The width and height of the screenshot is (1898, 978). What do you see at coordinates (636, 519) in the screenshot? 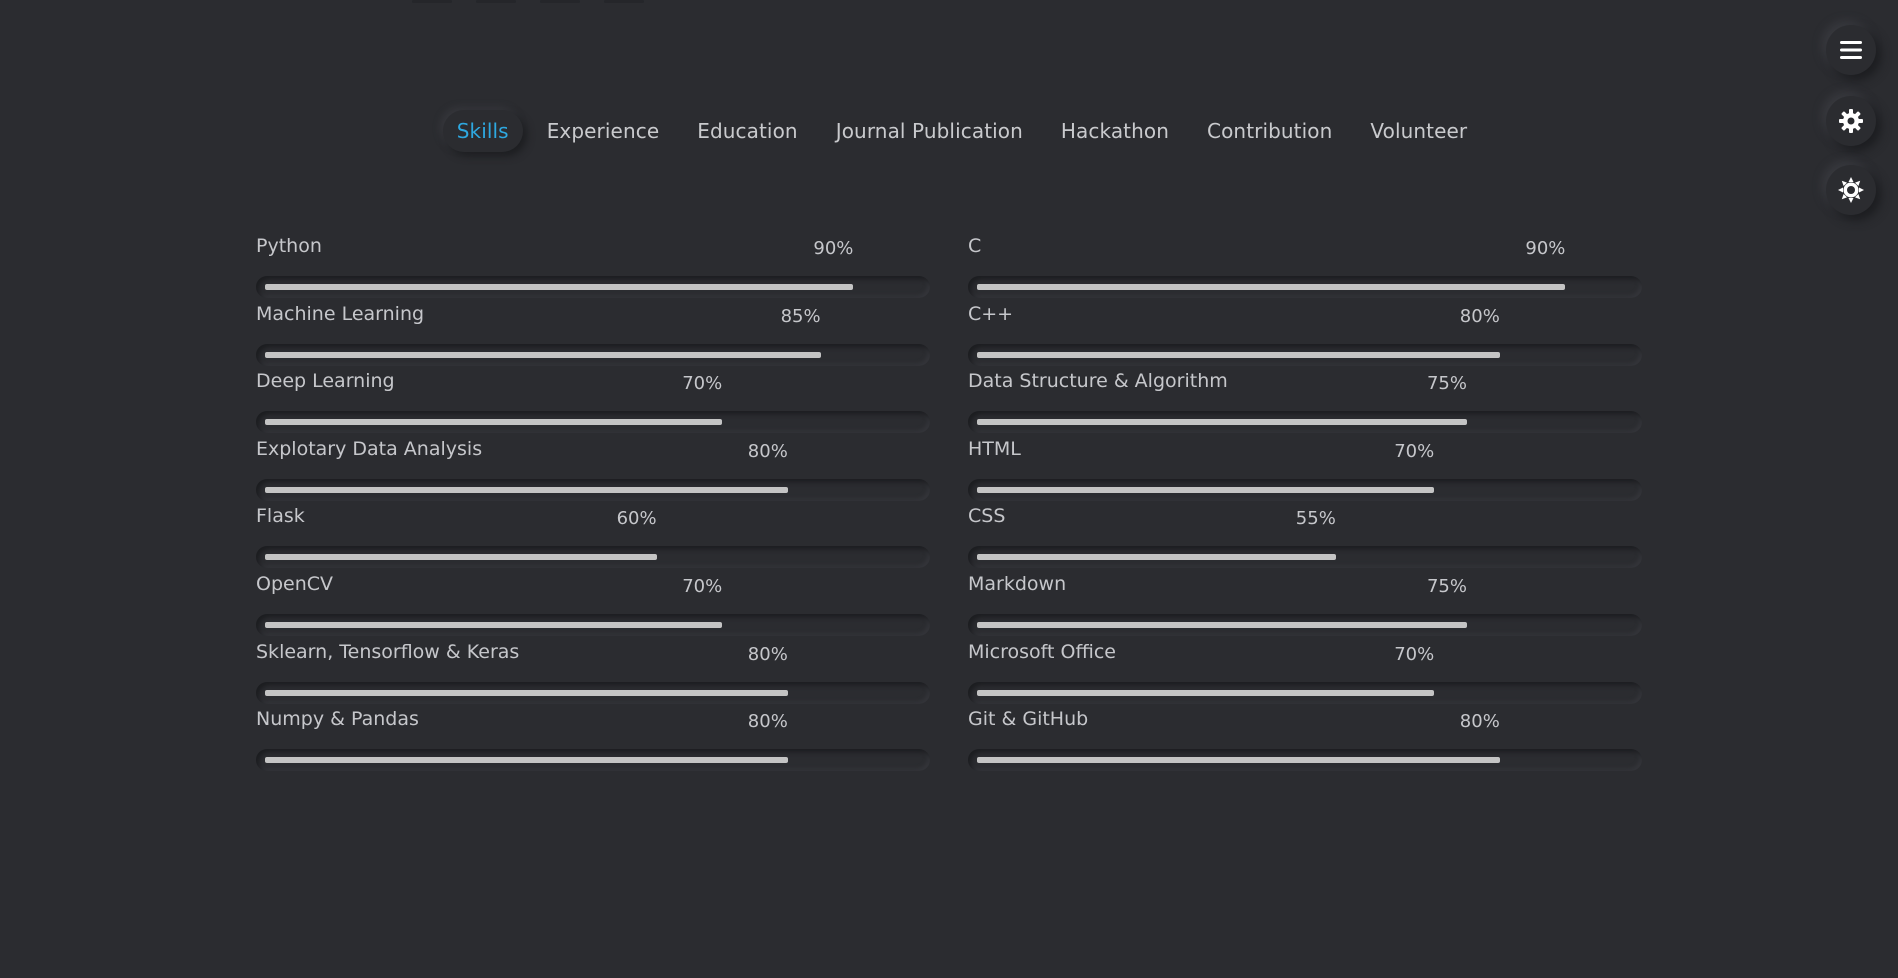
I see `skill-percent-label: 60%` at bounding box center [636, 519].